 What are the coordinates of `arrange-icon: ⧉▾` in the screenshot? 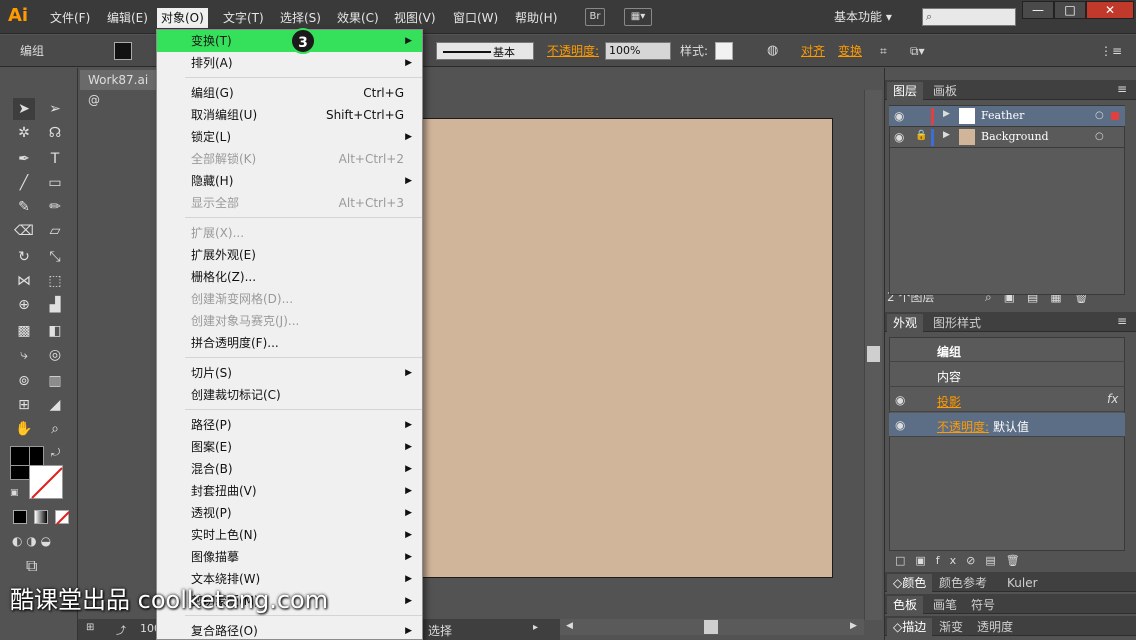 It's located at (917, 51).